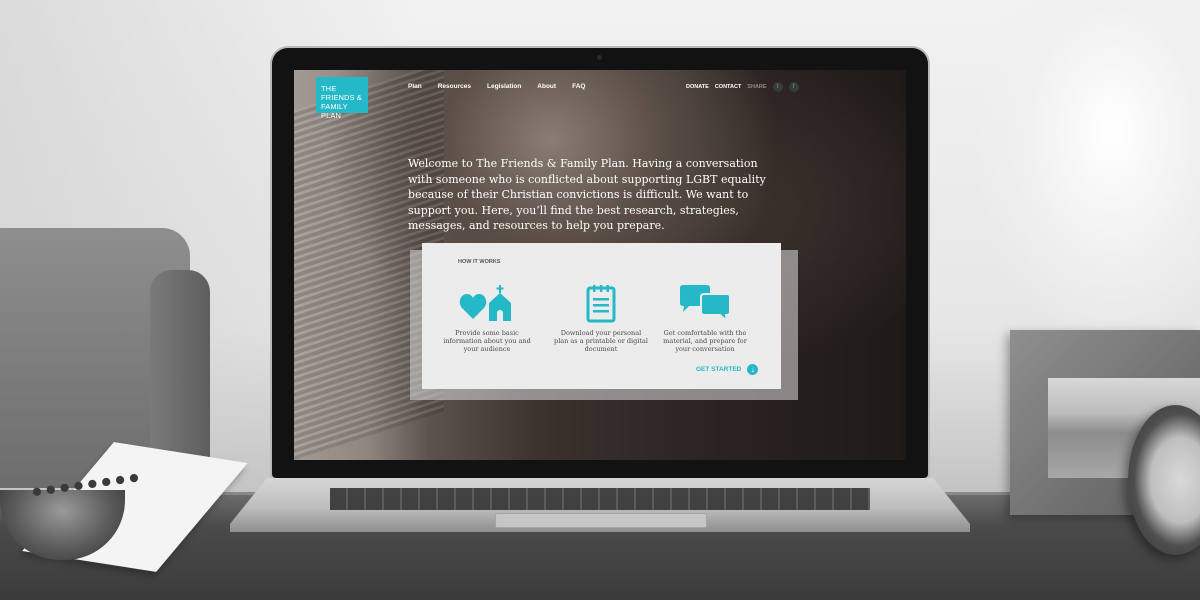 The image size is (1200, 600). I want to click on notepad-icon, so click(601, 304).